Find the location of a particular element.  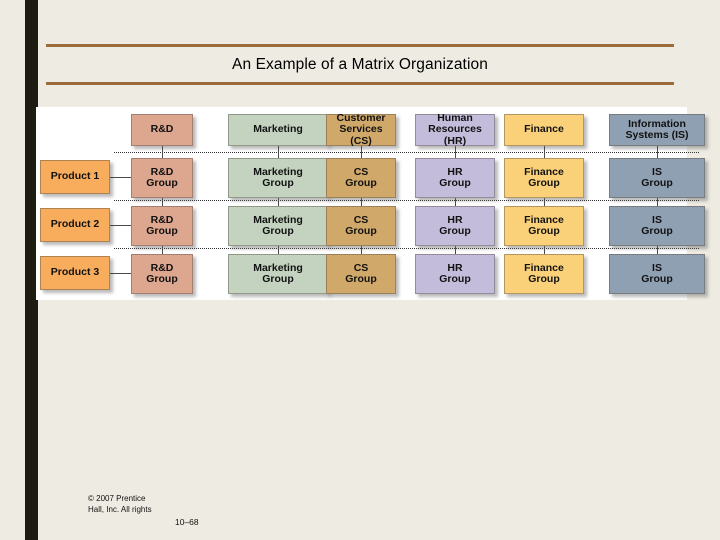

cell-product3-is-label: IS Group is located at coordinates (657, 273).